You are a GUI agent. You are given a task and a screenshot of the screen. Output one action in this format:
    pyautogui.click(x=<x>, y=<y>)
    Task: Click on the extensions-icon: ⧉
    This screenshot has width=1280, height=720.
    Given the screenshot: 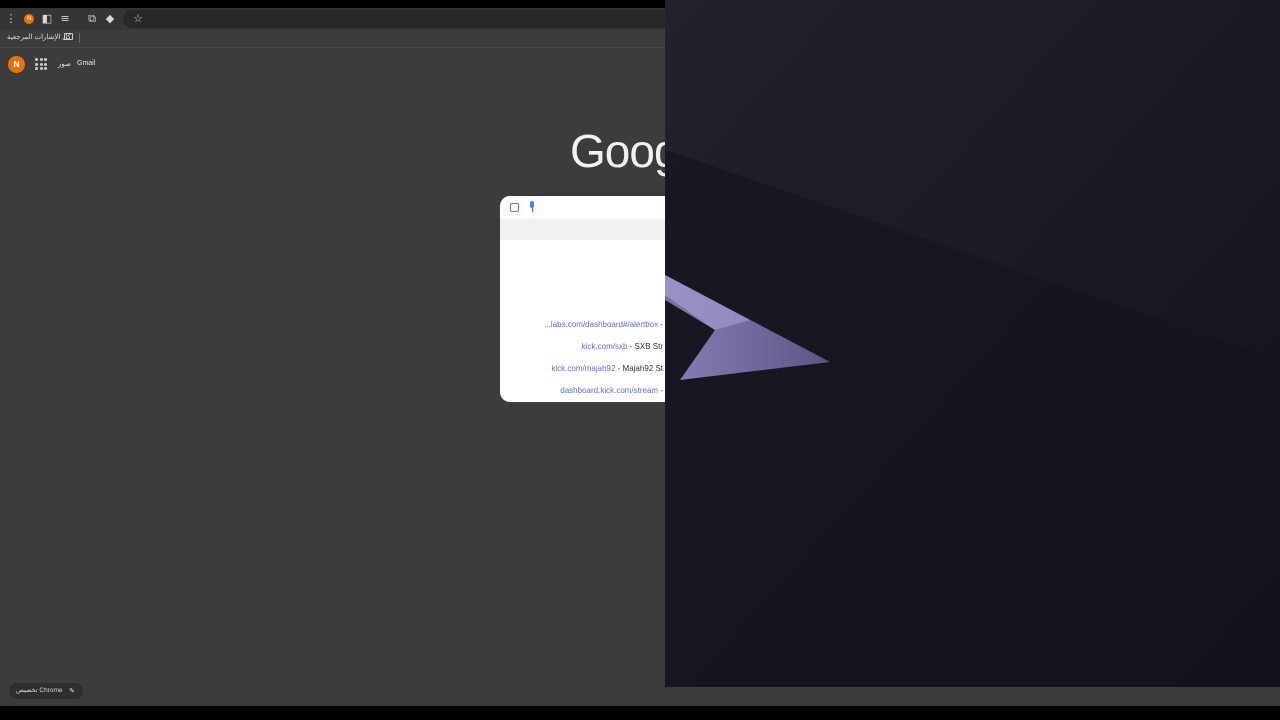 What is the action you would take?
    pyautogui.click(x=92, y=19)
    